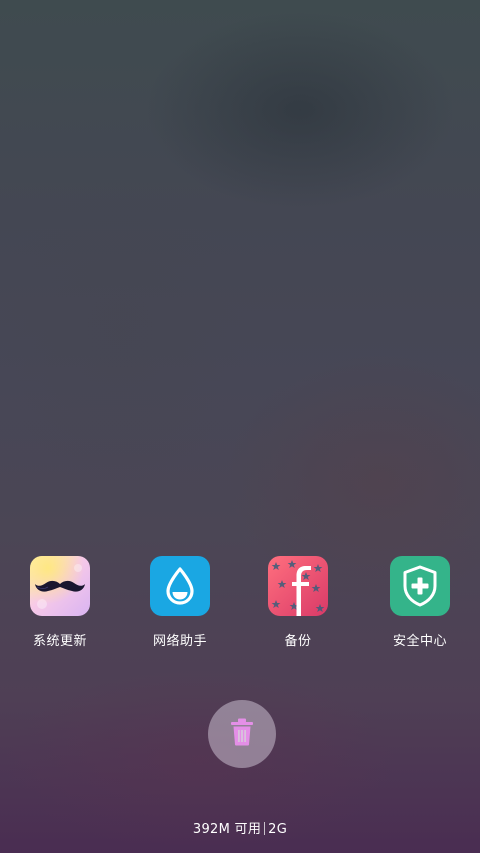 The width and height of the screenshot is (480, 853). Describe the element at coordinates (265, 828) in the screenshot. I see `divider` at that location.